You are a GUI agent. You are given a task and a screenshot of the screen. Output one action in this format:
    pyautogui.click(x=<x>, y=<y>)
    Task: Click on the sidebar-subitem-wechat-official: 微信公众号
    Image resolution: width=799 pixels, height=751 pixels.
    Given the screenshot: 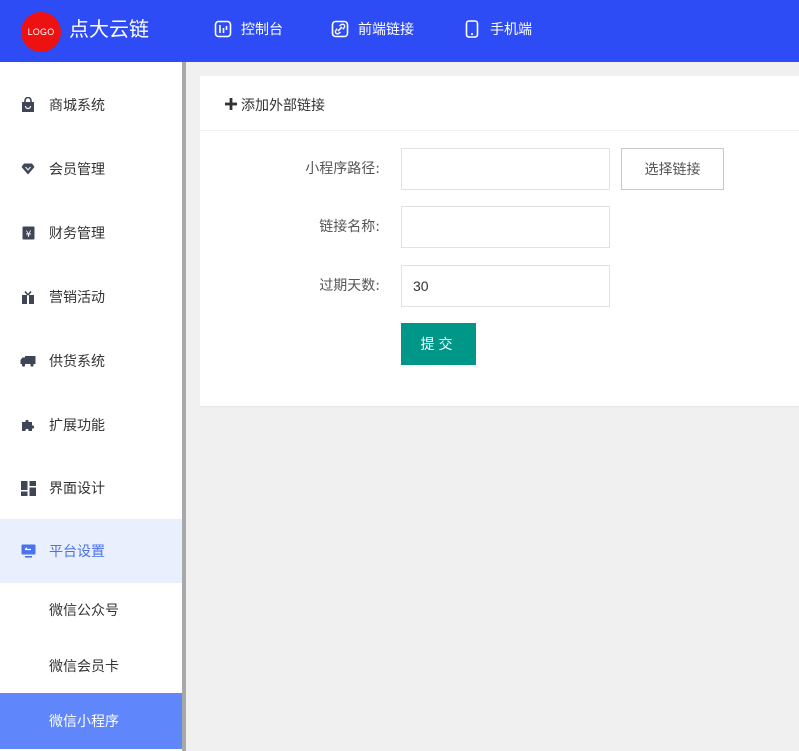 What is the action you would take?
    pyautogui.click(x=91, y=610)
    